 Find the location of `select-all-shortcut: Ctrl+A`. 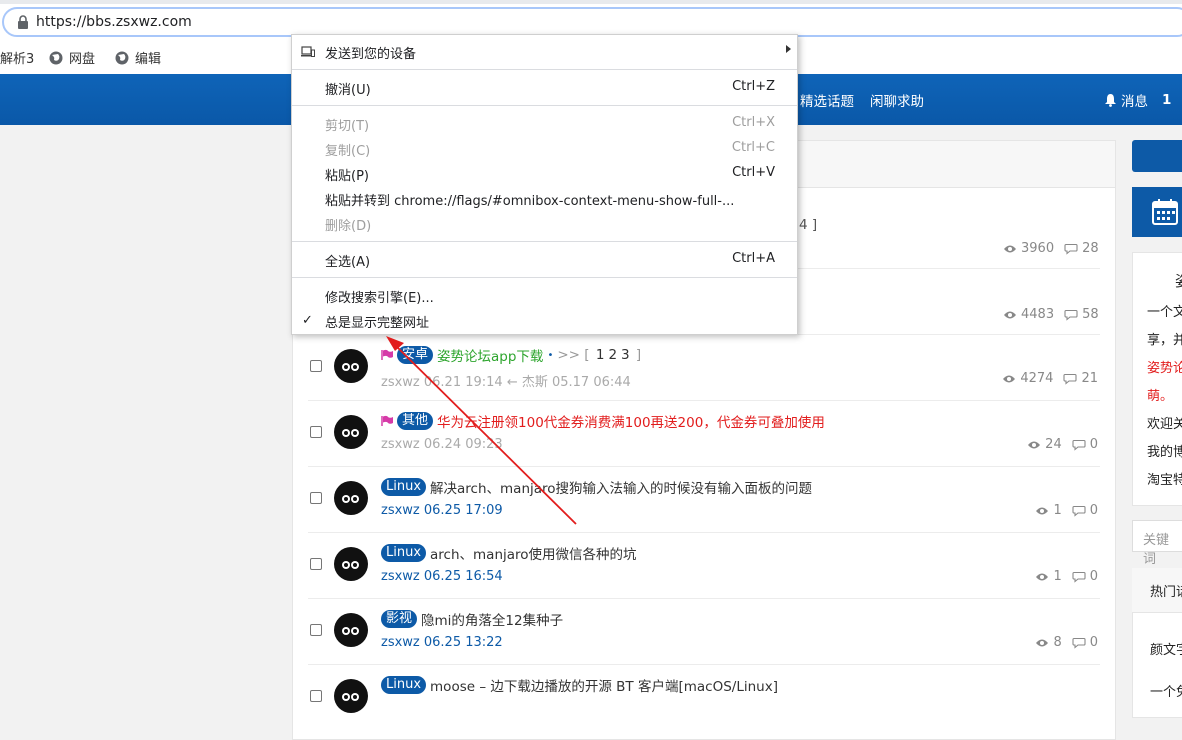

select-all-shortcut: Ctrl+A is located at coordinates (753, 258).